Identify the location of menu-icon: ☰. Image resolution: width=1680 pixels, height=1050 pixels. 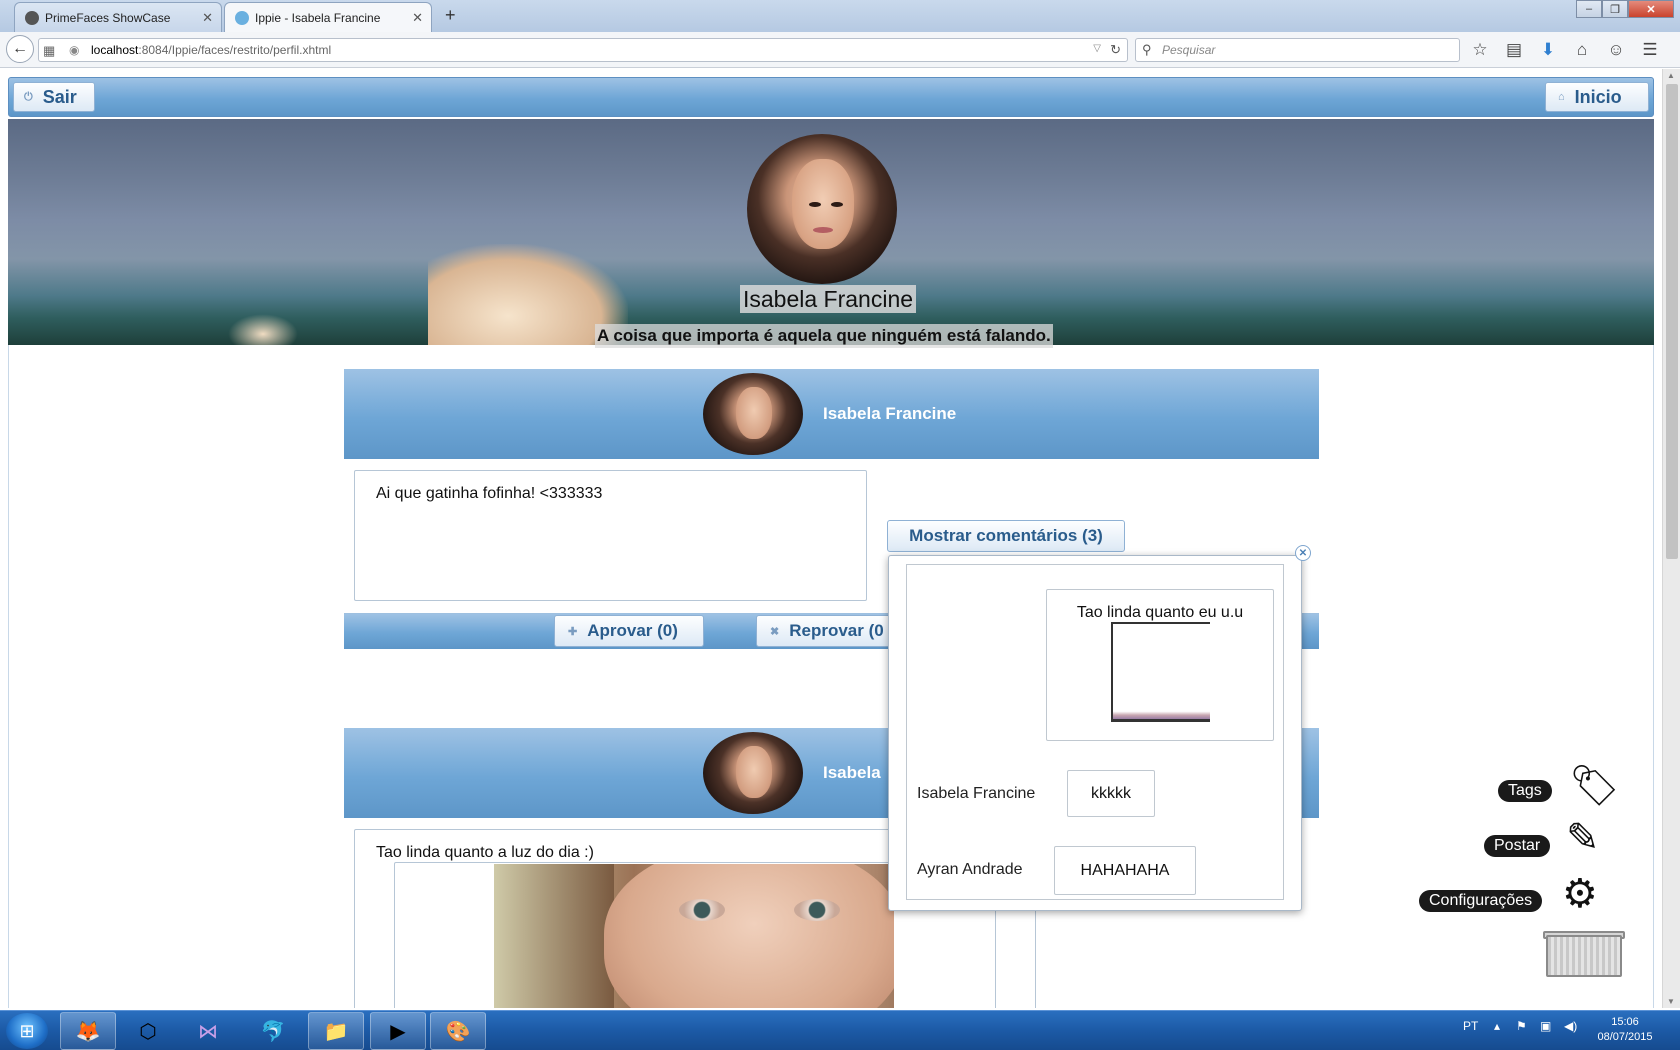
(1650, 50).